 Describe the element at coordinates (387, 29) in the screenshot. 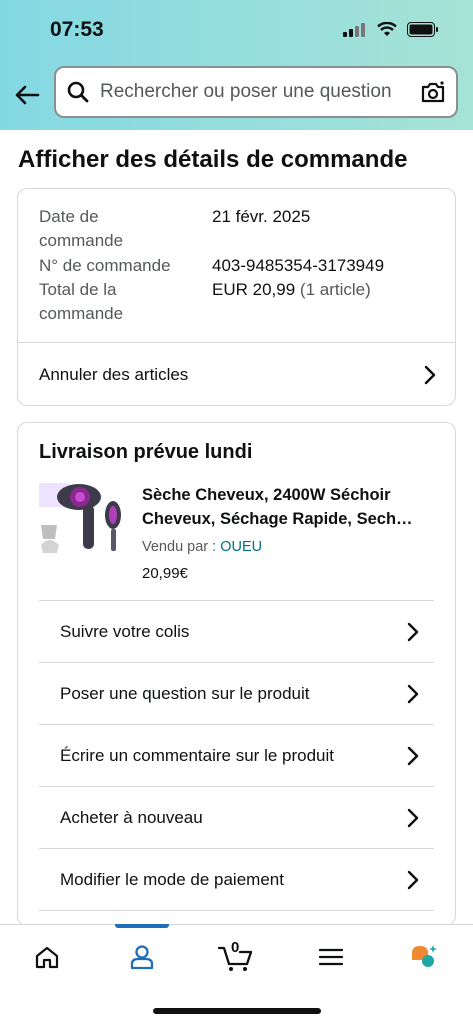

I see `wifi-icon` at that location.